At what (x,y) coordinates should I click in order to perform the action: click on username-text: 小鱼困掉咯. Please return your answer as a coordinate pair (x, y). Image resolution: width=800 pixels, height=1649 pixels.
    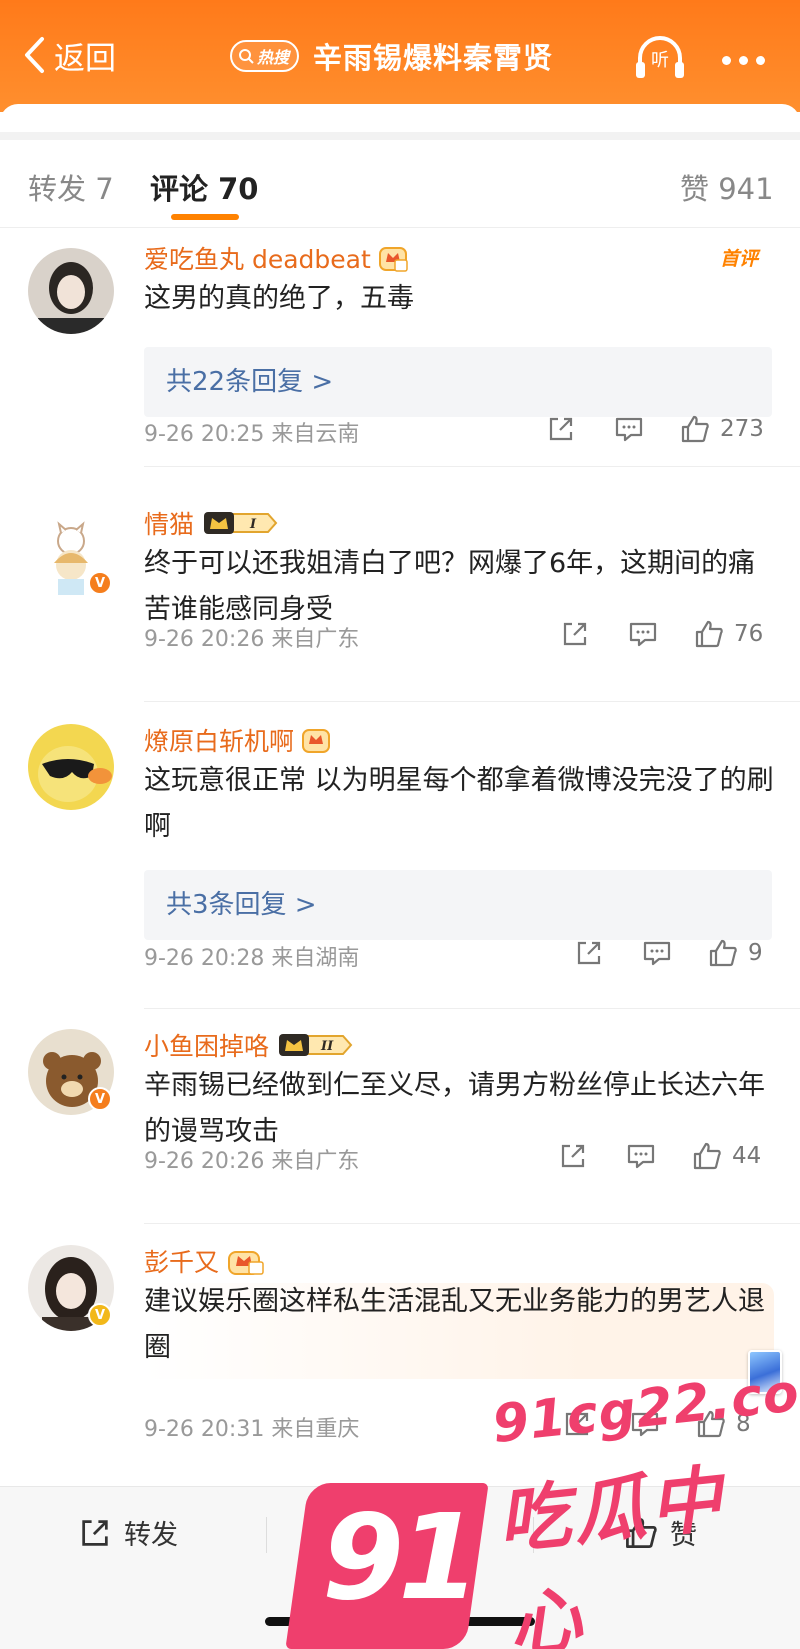
    Looking at the image, I should click on (207, 1046).